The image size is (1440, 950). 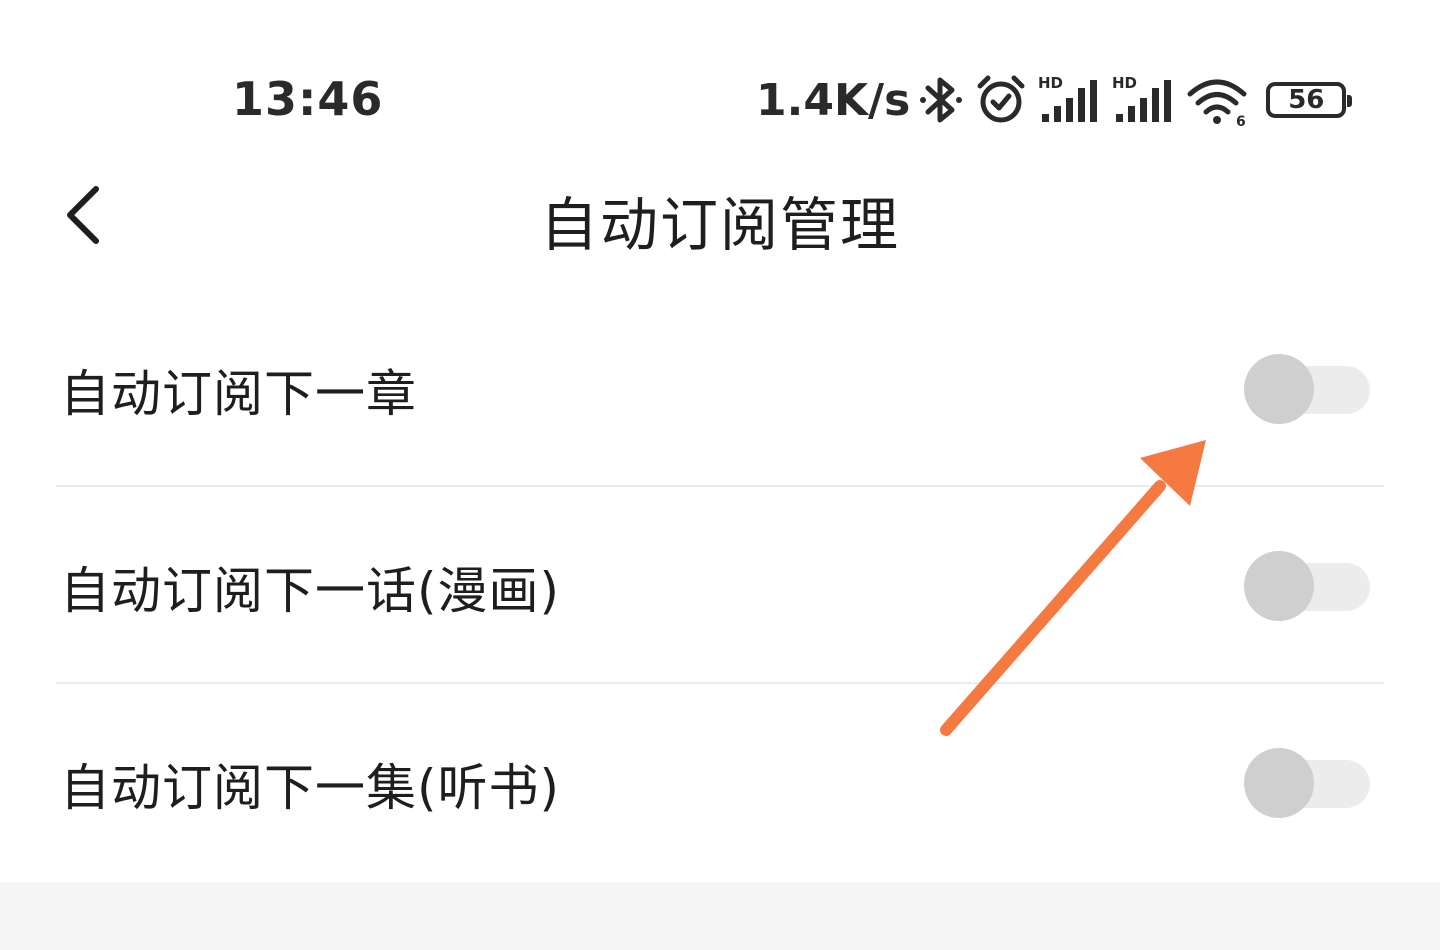 I want to click on setting-label: 自动订阅下一话(漫画), so click(x=310, y=591).